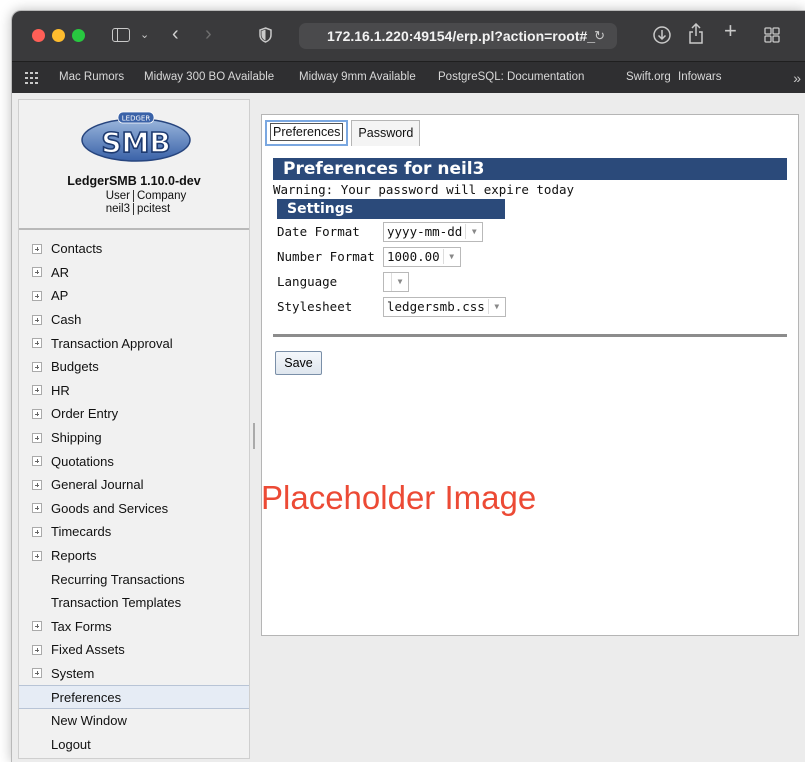 The height and width of the screenshot is (762, 805). Describe the element at coordinates (326, 256) in the screenshot. I see `number-format-label: Number Format` at that location.